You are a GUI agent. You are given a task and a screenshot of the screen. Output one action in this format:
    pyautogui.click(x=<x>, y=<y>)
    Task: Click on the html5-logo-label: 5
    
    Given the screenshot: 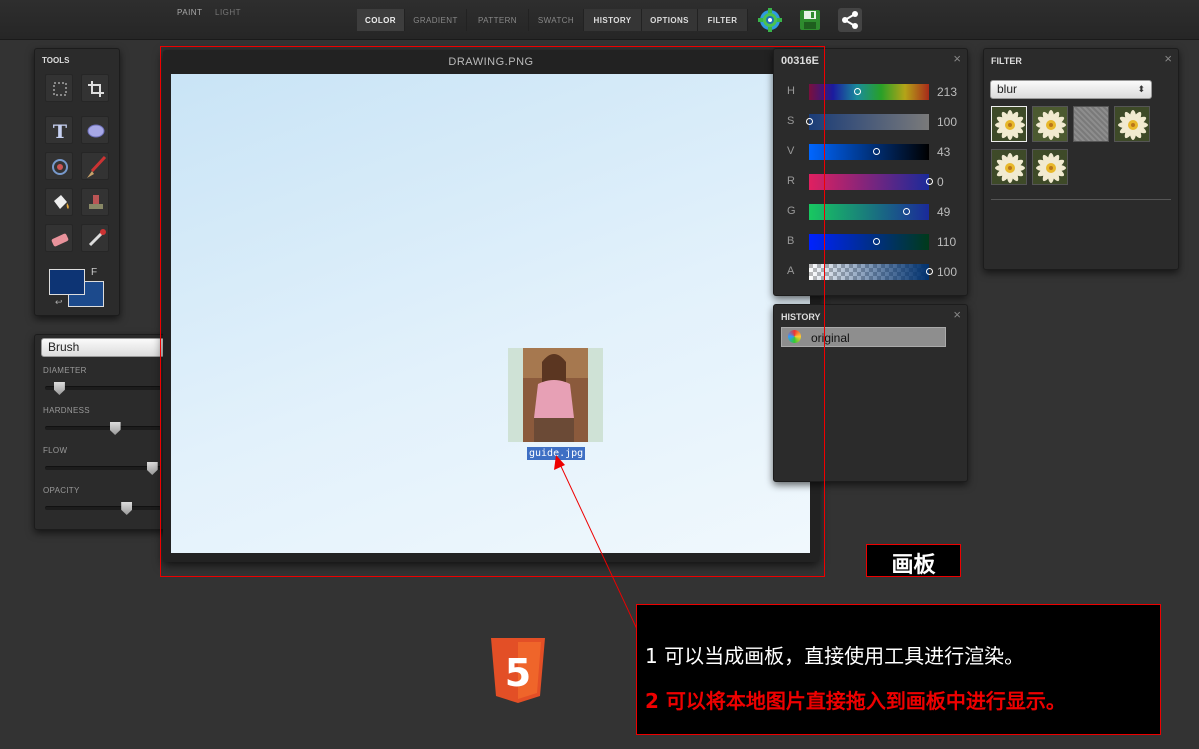 What is the action you would take?
    pyautogui.click(x=518, y=673)
    